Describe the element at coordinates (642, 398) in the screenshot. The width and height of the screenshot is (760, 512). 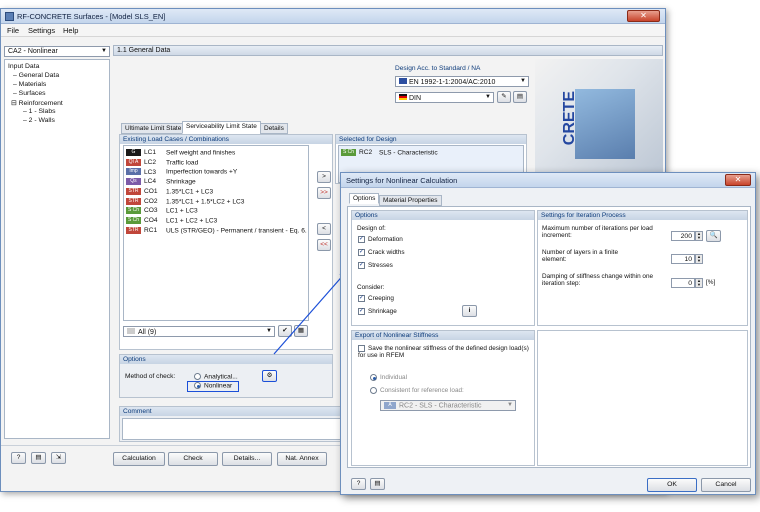
I see `empty-panel` at that location.